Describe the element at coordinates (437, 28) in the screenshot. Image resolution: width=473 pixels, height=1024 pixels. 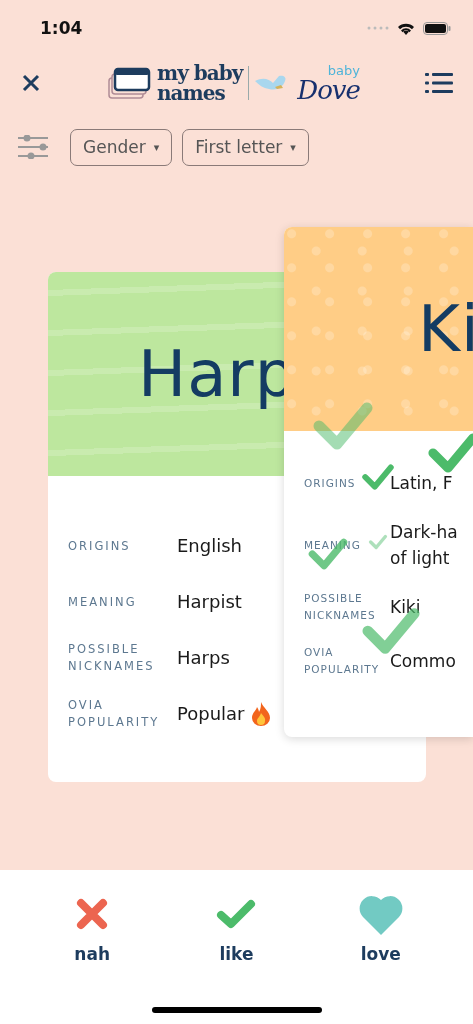
I see `battery-icon` at that location.